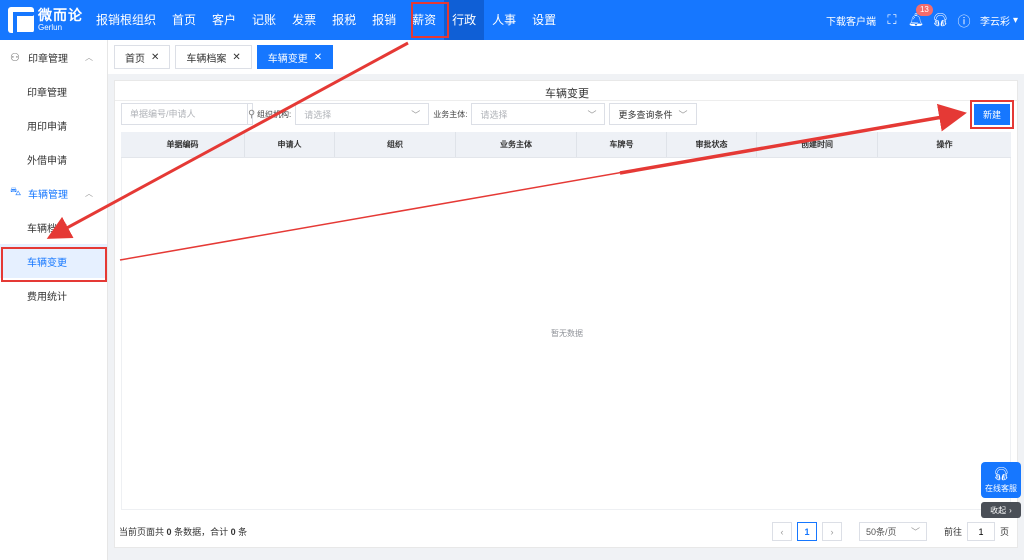  I want to click on nav-admin: 行政, so click(464, 20).